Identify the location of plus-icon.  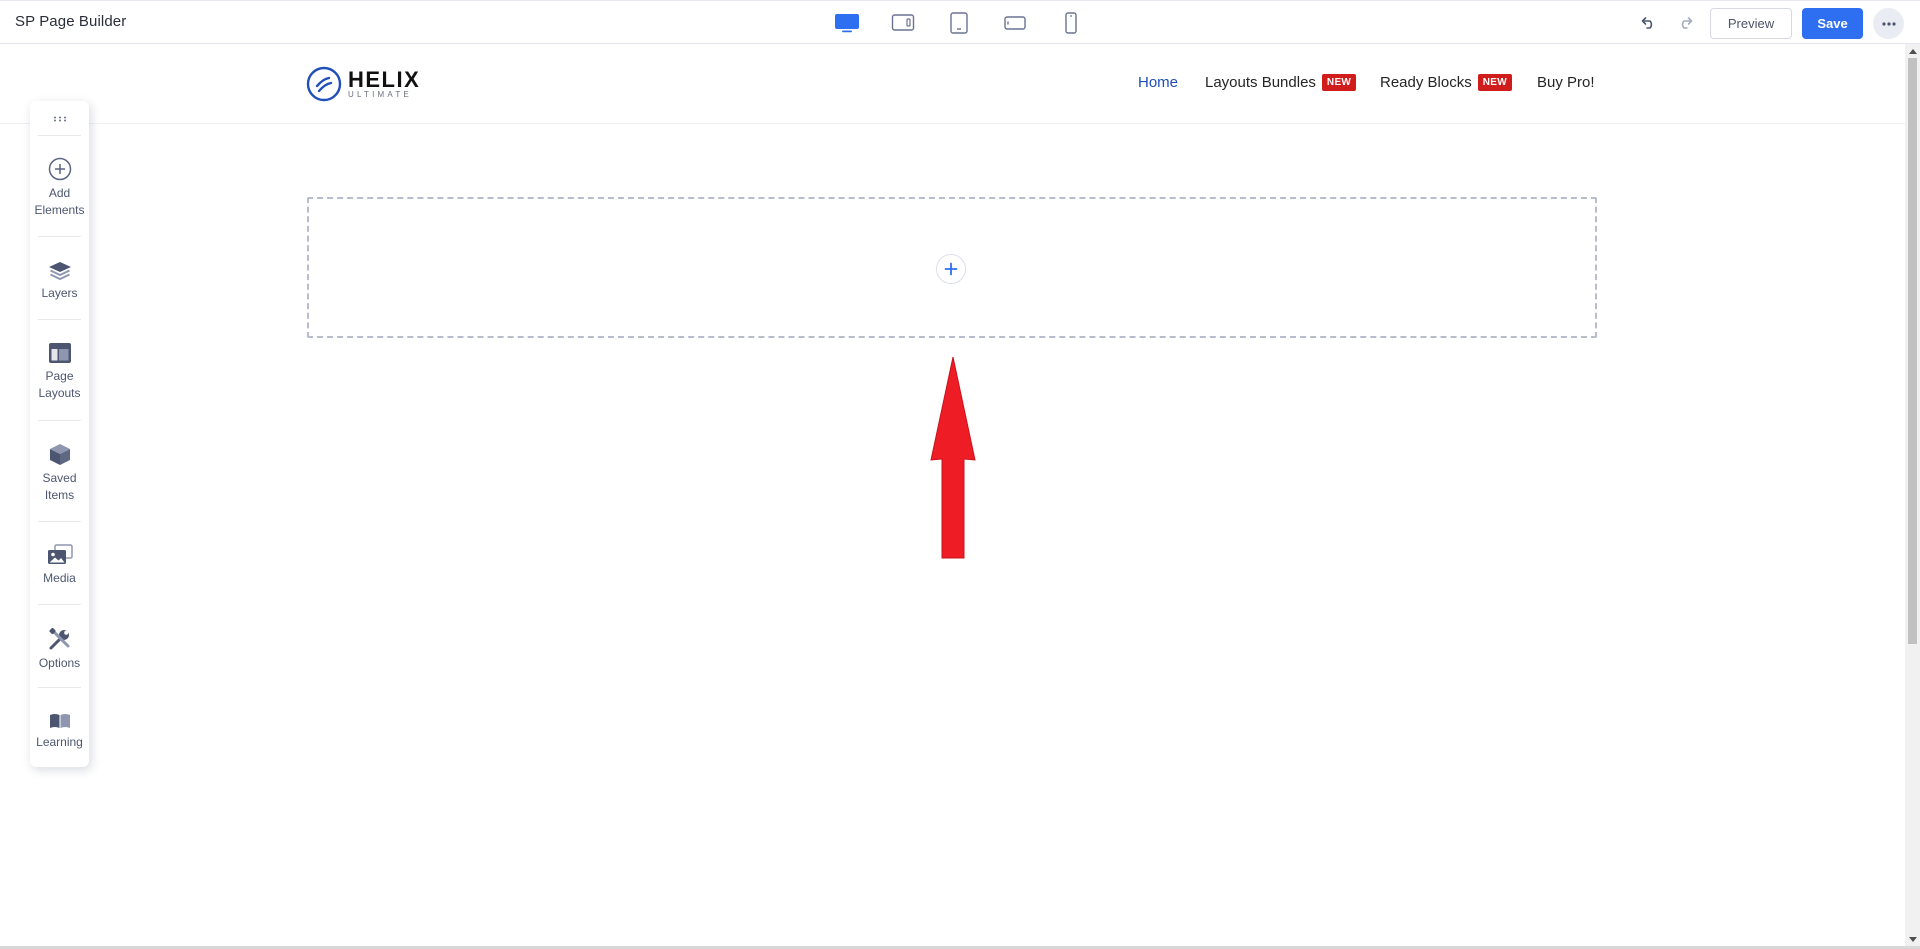
(951, 269).